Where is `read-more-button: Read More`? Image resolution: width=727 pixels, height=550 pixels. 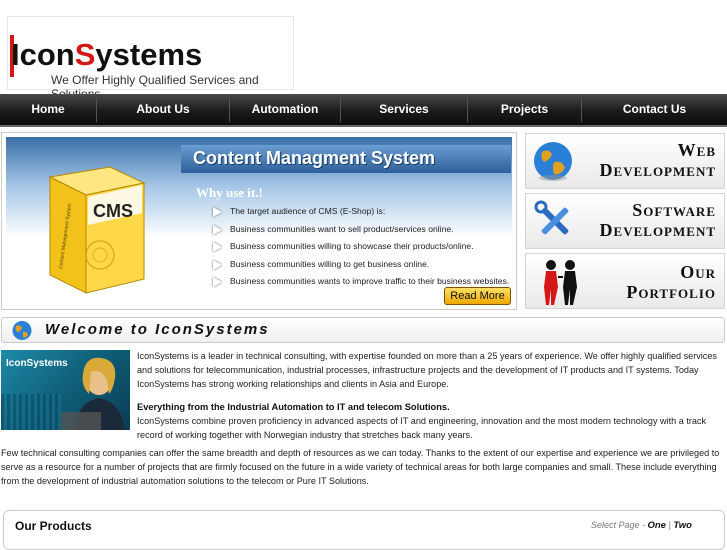
read-more-button: Read More is located at coordinates (477, 296).